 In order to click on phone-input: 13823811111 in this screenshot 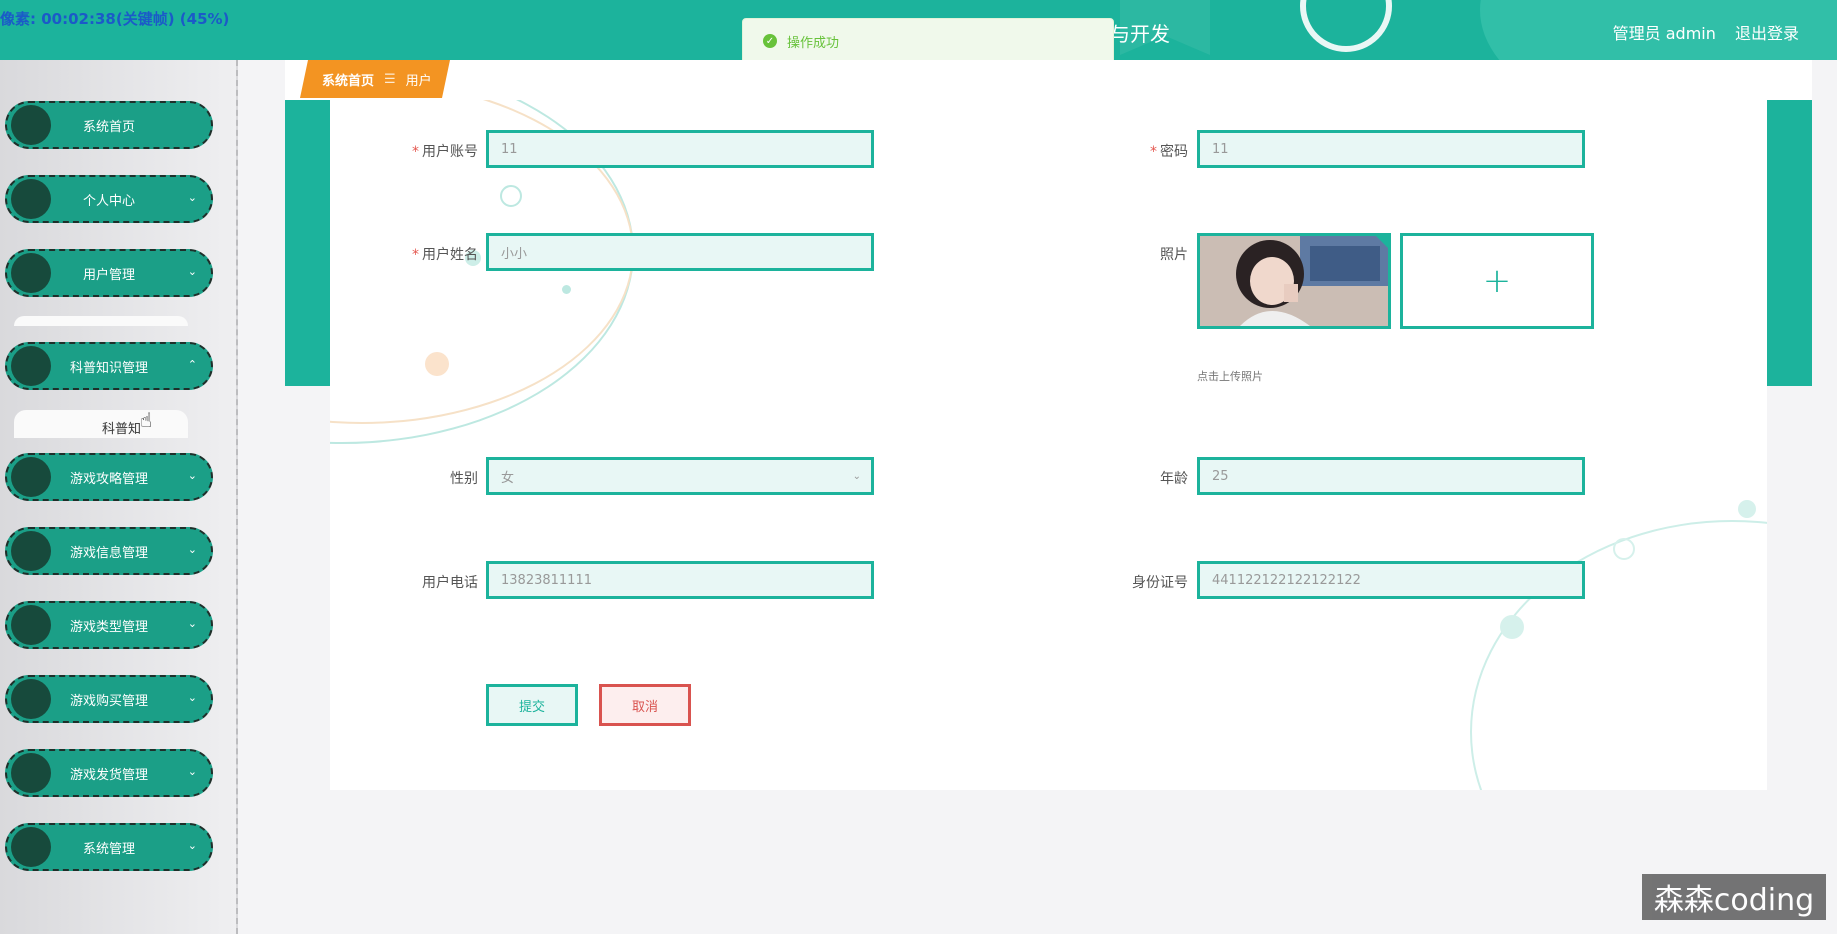, I will do `click(680, 580)`.